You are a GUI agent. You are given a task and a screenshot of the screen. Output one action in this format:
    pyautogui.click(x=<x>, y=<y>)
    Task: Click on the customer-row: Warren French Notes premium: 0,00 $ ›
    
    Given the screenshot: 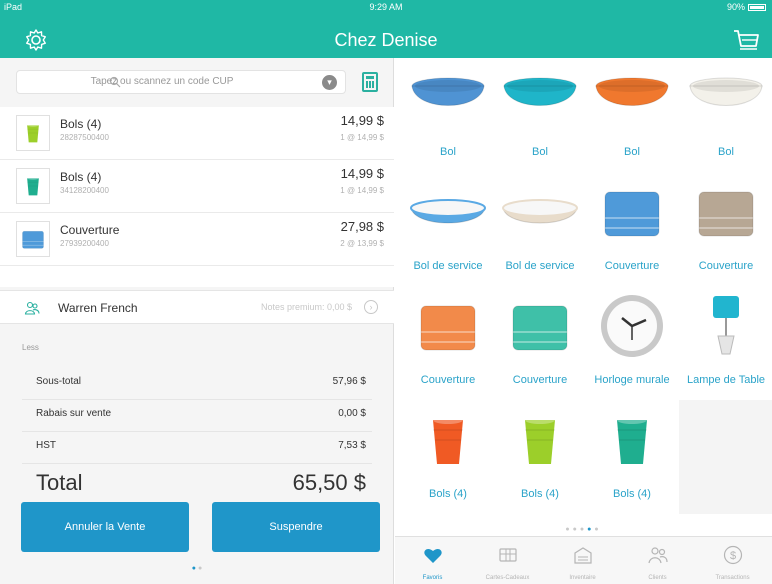 What is the action you would take?
    pyautogui.click(x=197, y=307)
    